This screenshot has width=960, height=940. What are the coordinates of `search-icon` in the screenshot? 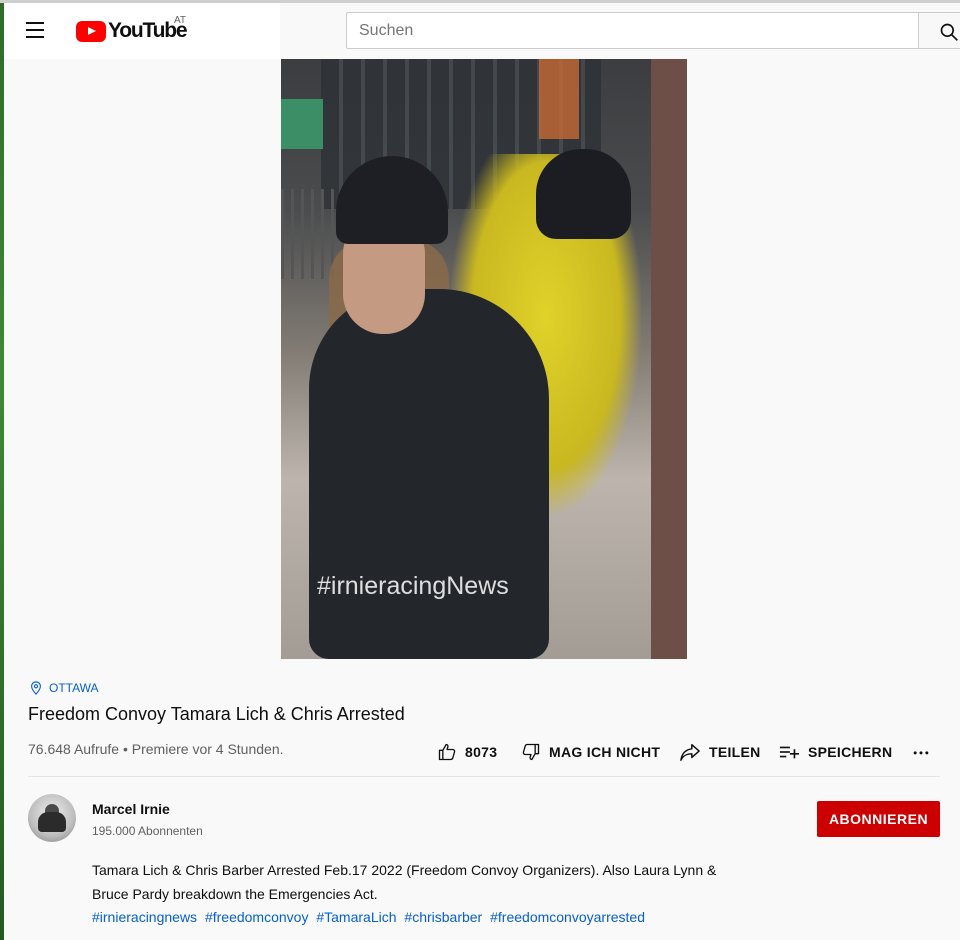 It's located at (949, 32).